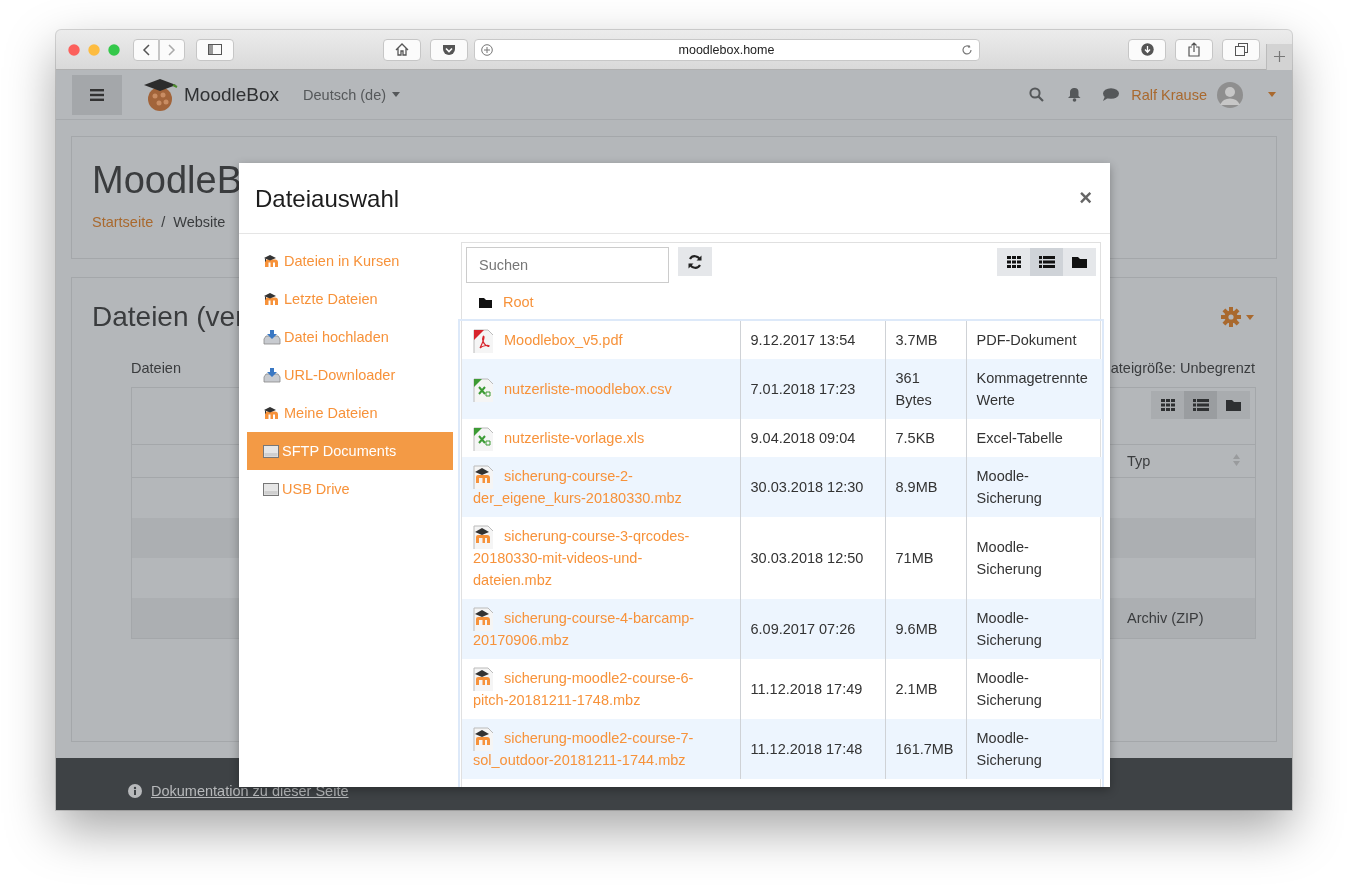 The width and height of the screenshot is (1348, 891). I want to click on language-menu: Deutsch (de), so click(352, 94).